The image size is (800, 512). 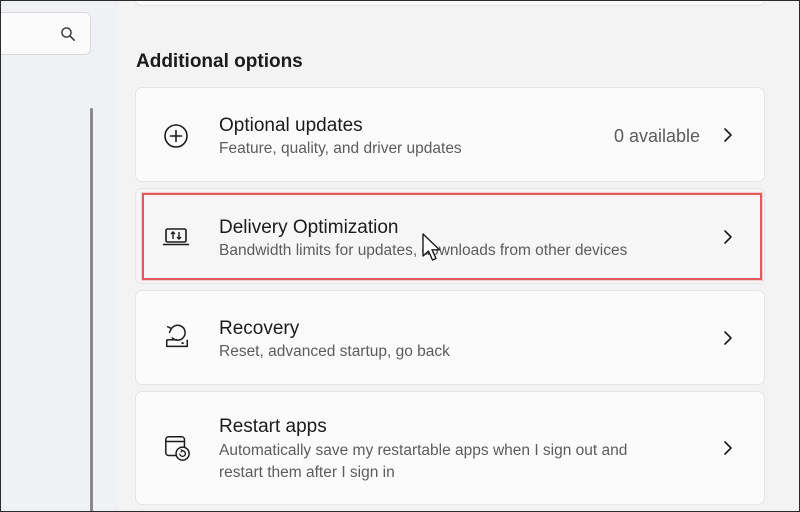 I want to click on card-title: Restart apps, so click(x=273, y=426).